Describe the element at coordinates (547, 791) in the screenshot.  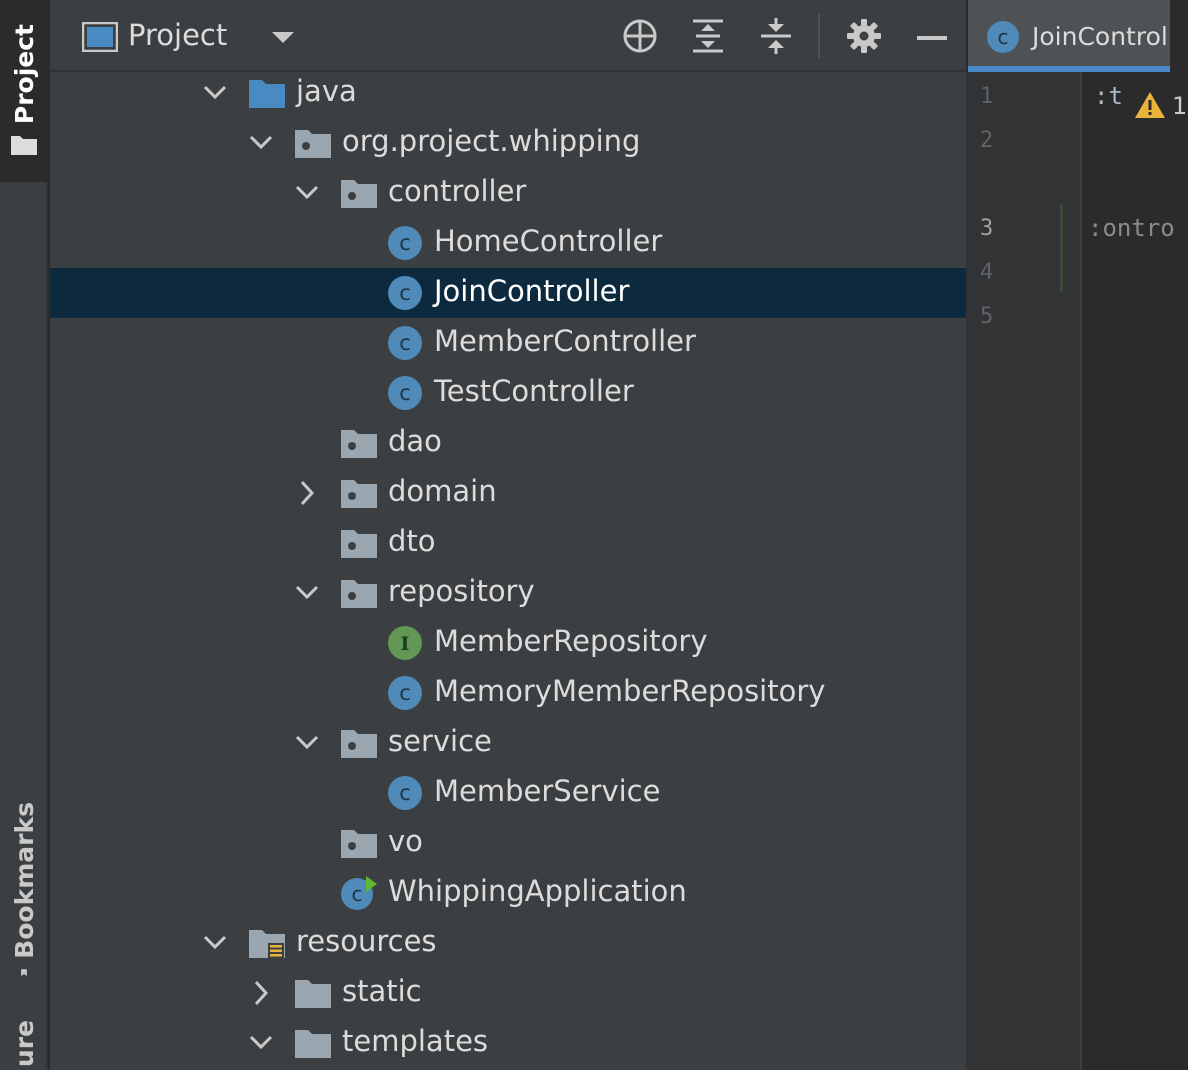
I see `tree-node-label: MemberService` at that location.